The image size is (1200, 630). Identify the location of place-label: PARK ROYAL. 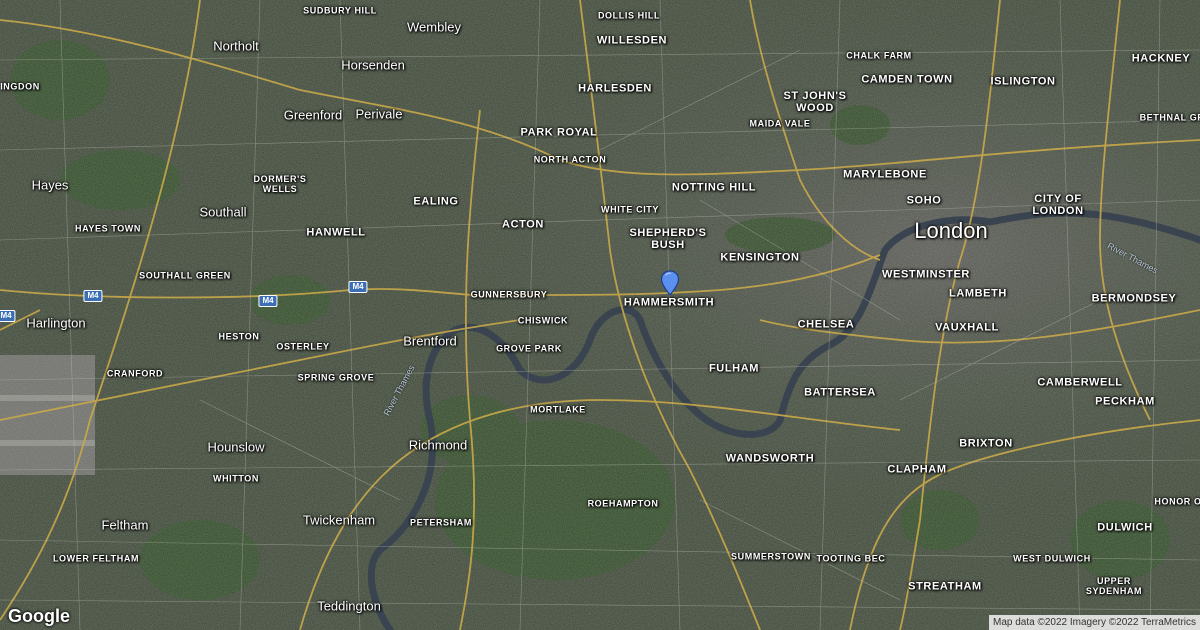
(559, 132).